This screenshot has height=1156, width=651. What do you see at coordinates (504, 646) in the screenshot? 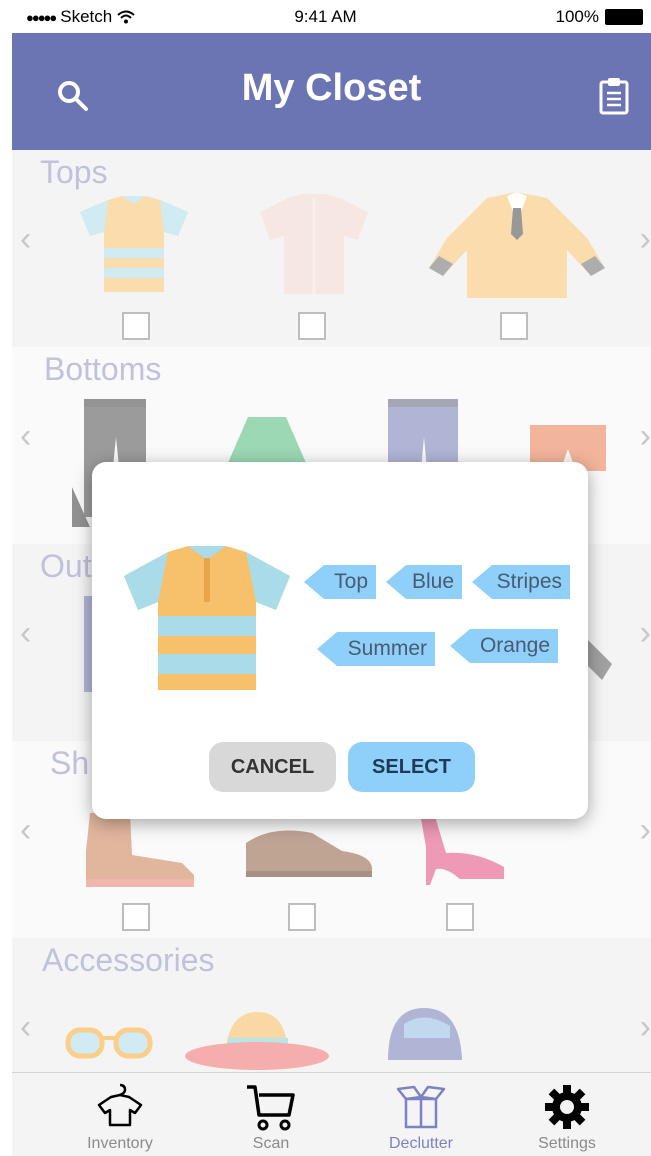
I see `tag-orange: Orange` at bounding box center [504, 646].